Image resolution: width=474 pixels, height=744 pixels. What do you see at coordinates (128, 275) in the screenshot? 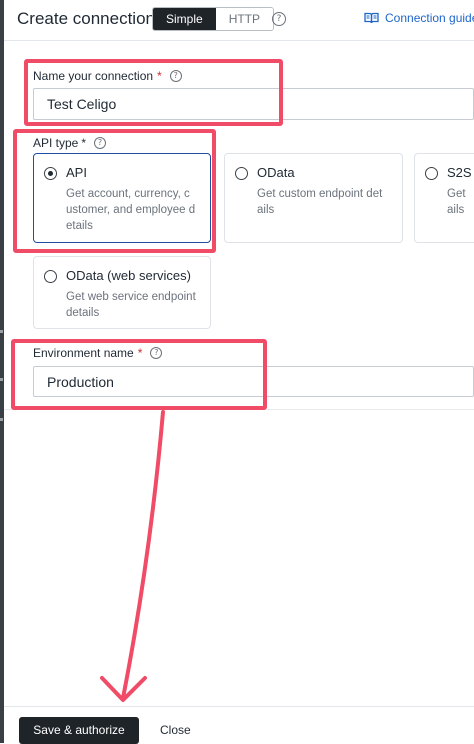
I see `option-title: OData (web services)` at bounding box center [128, 275].